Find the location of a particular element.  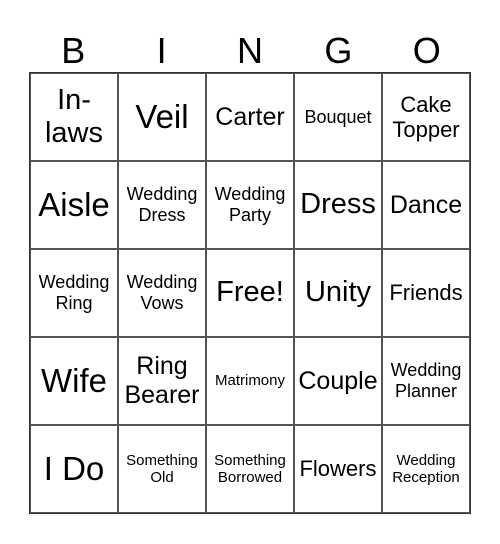

header-letter-n: N is located at coordinates (249, 50).